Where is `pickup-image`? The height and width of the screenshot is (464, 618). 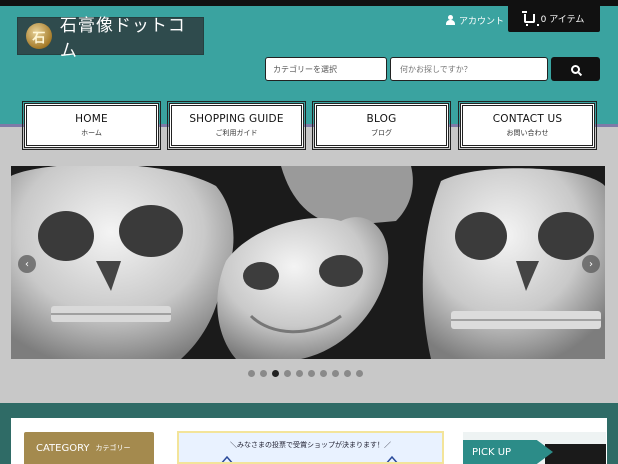
pickup-image is located at coordinates (575, 454).